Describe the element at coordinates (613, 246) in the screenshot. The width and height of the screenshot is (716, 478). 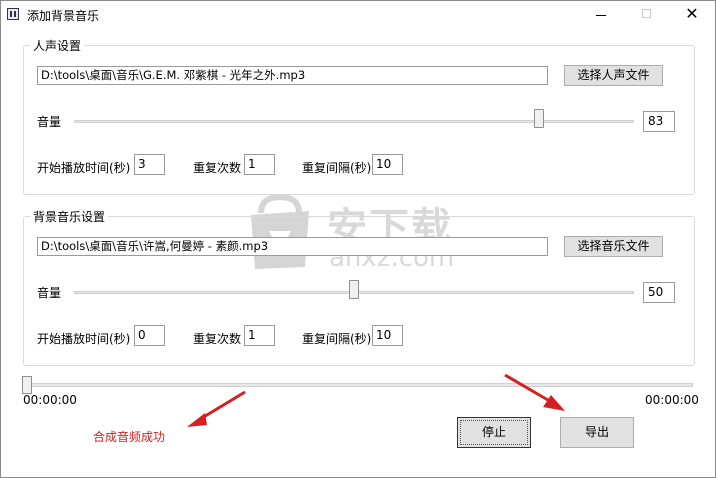
I see `select-music-file-button: 选择音乐文件` at that location.